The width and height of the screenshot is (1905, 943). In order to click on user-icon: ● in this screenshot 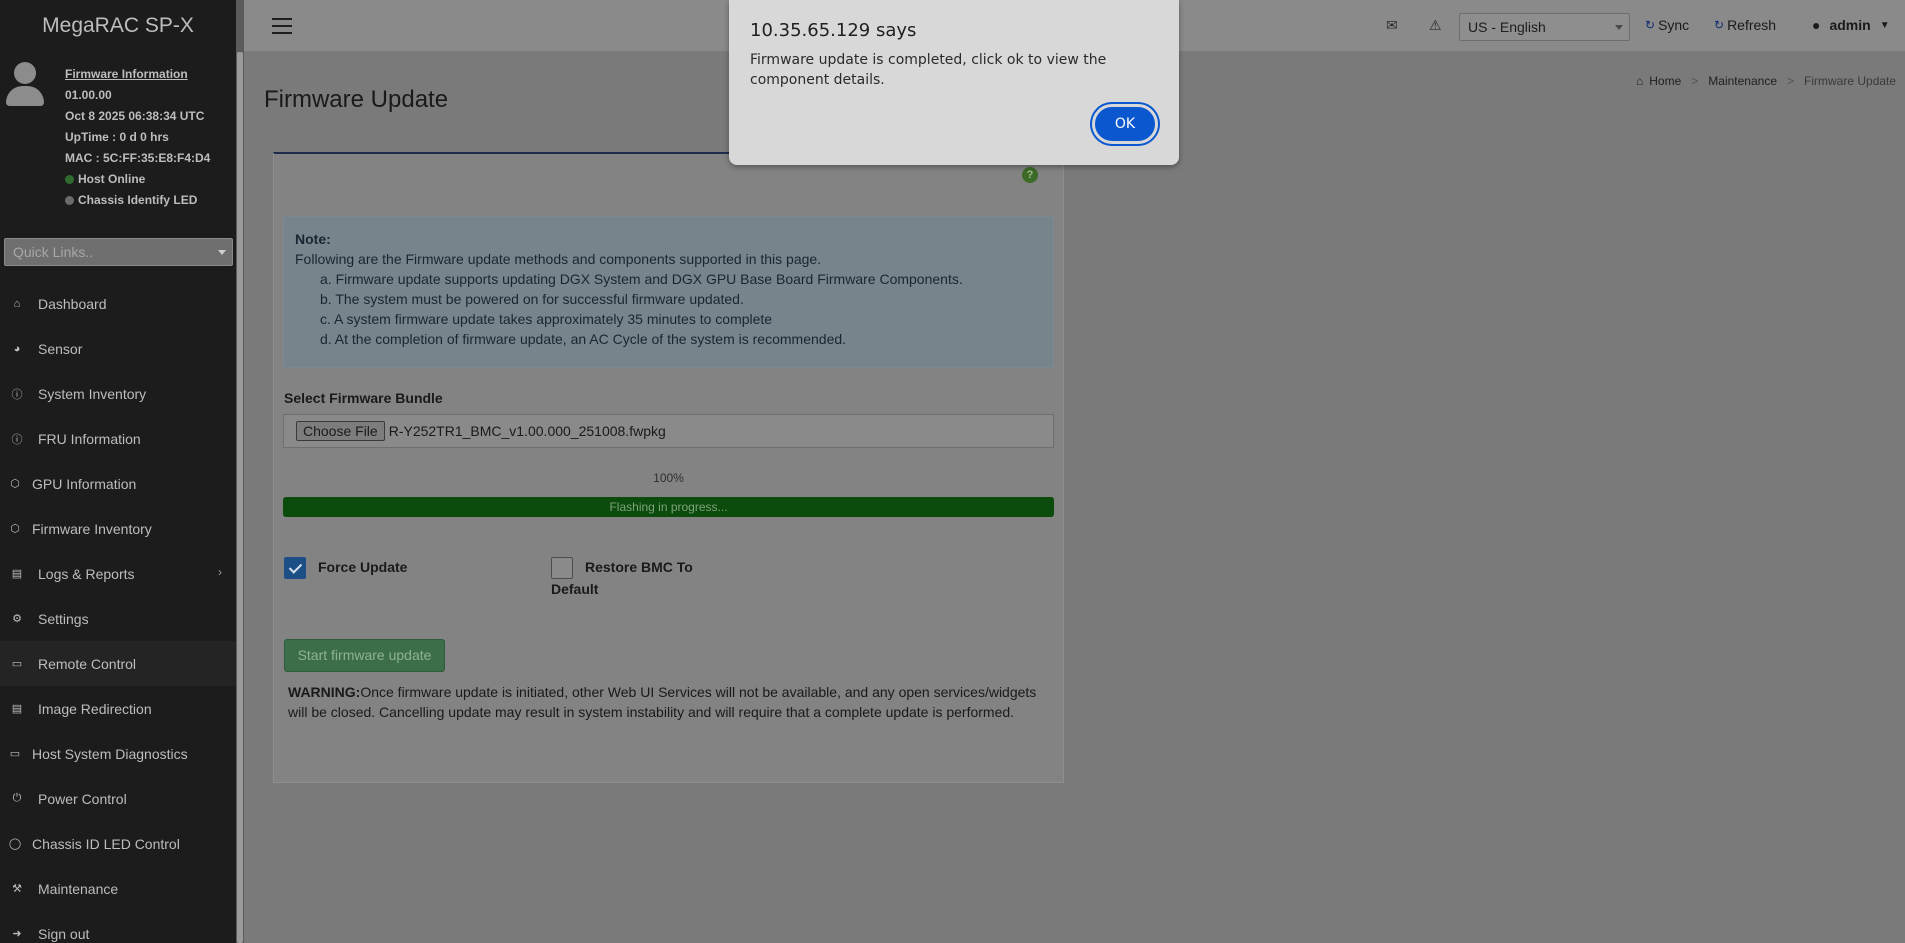, I will do `click(1816, 25)`.